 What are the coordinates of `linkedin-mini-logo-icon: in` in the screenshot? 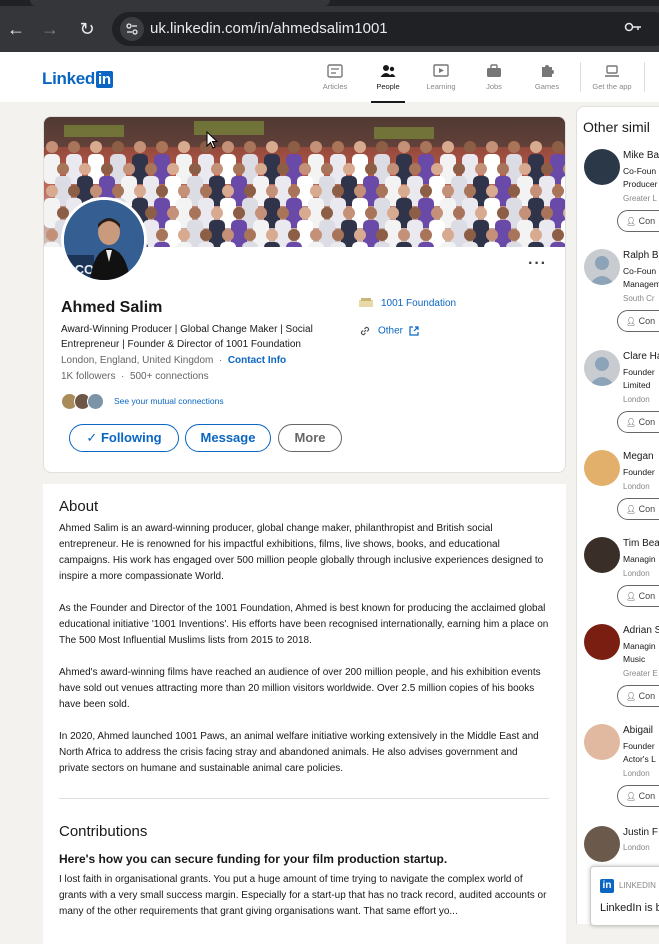 It's located at (607, 886).